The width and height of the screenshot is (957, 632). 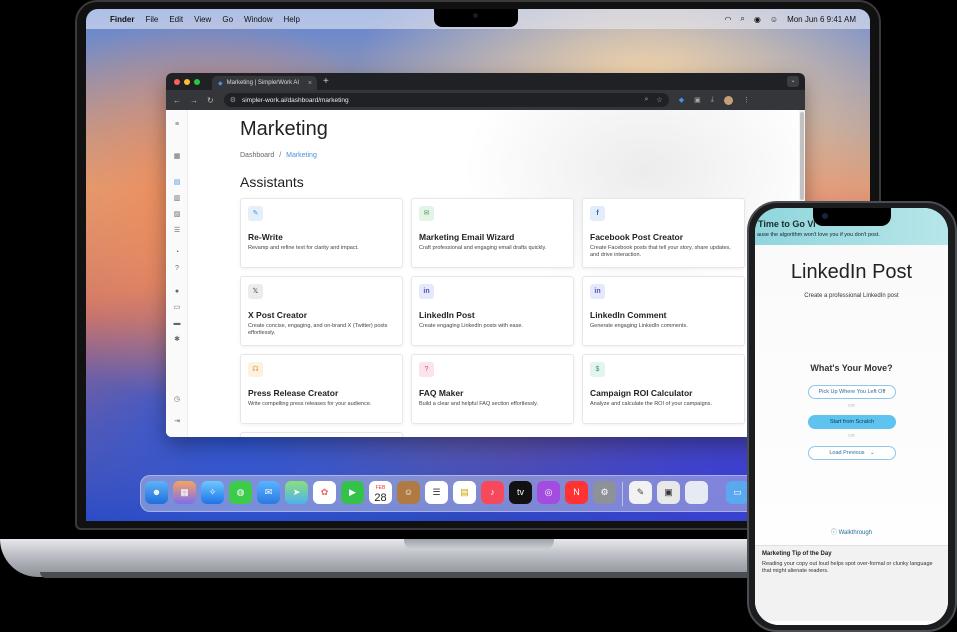 What do you see at coordinates (352, 492) in the screenshot?
I see `facetime-icon: ▶` at bounding box center [352, 492].